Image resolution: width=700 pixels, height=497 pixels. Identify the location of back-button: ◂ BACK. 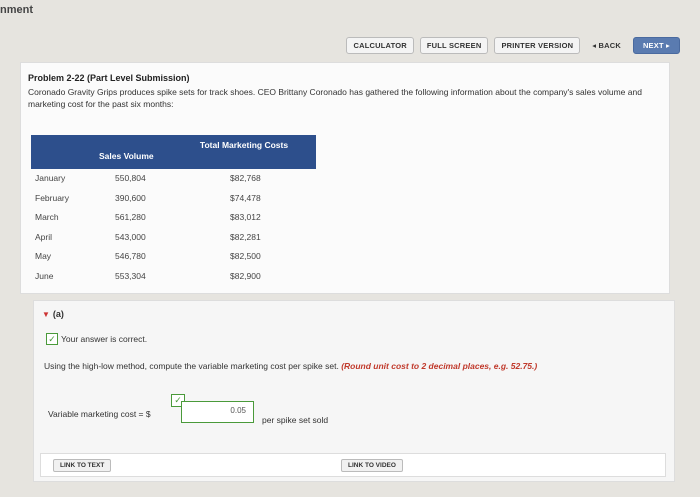
(606, 45).